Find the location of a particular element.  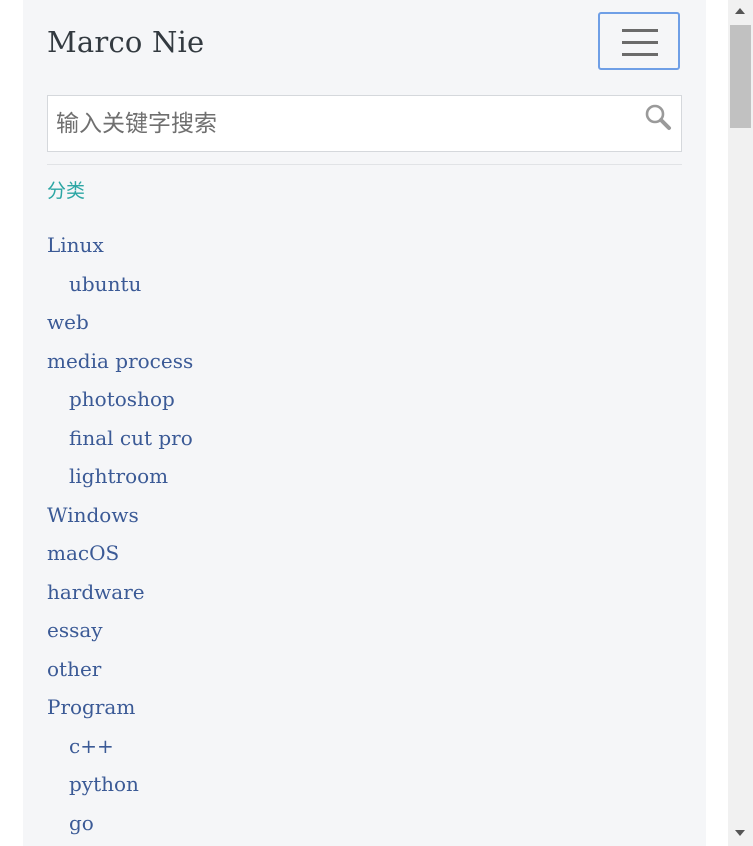

category-item-macos: macOS is located at coordinates (120, 555).